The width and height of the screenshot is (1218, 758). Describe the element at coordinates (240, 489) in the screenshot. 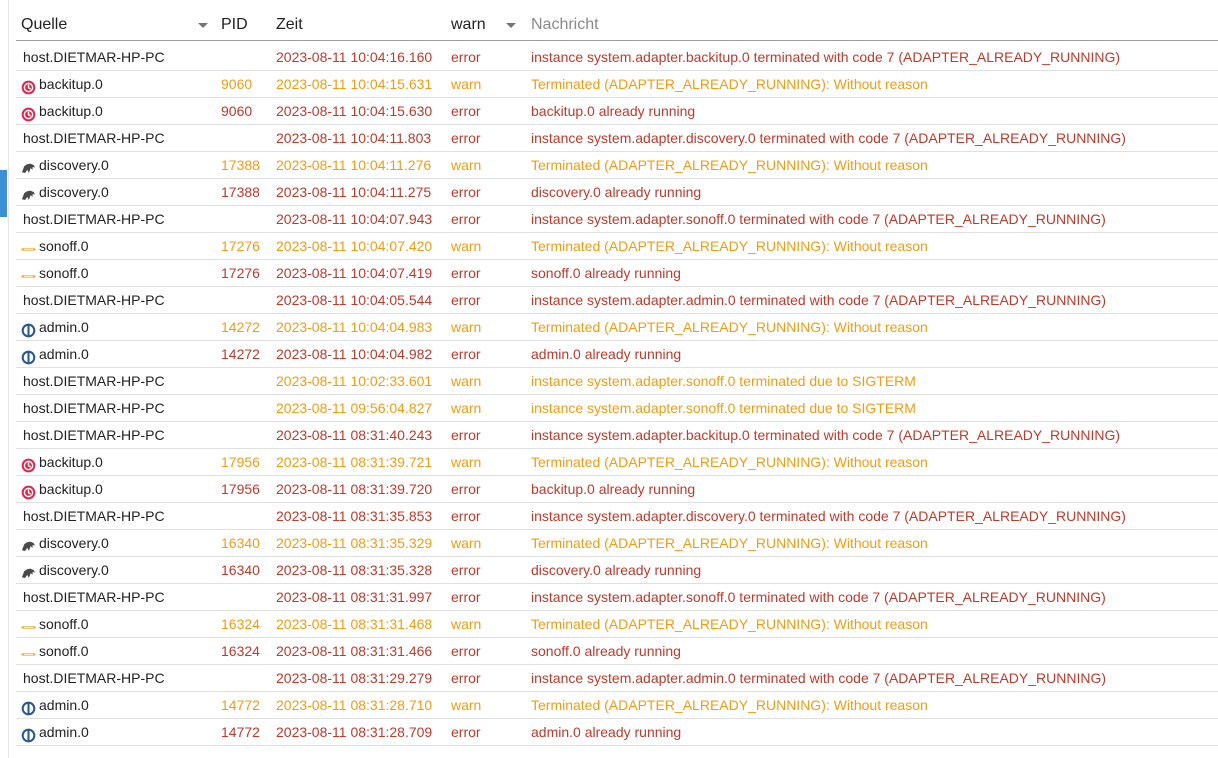

I see `log-pid: 17956` at that location.